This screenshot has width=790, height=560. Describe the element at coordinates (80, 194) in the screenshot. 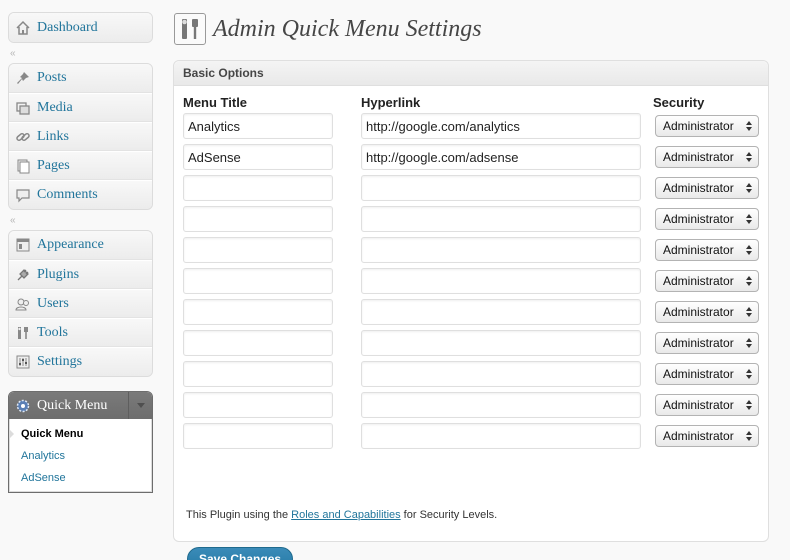

I see `sidebar-item-comments: Comments` at that location.